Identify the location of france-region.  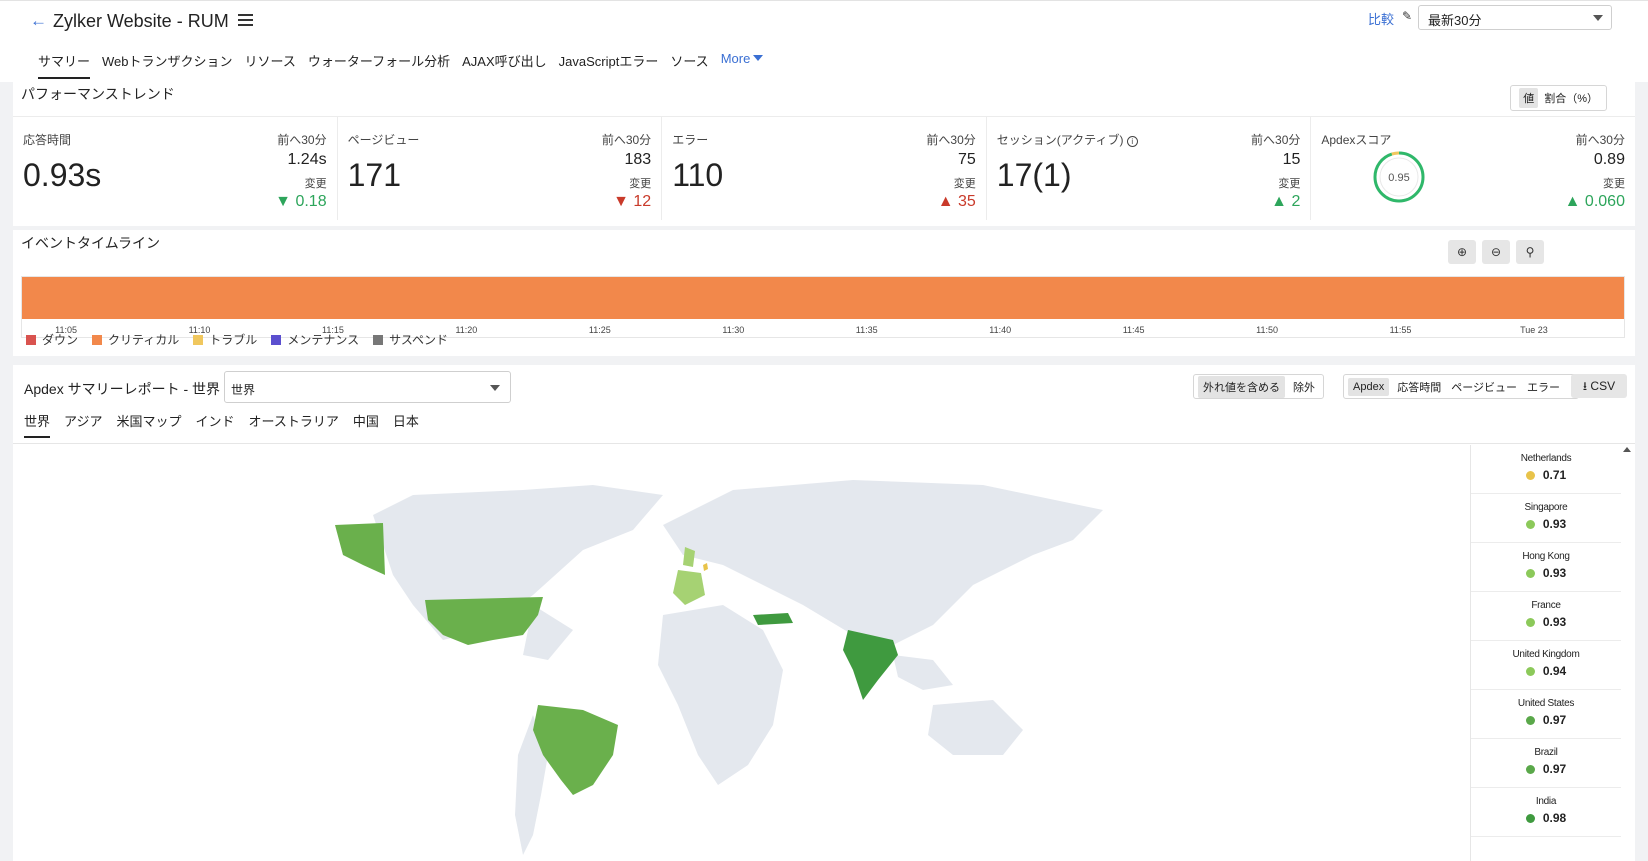
(689, 587).